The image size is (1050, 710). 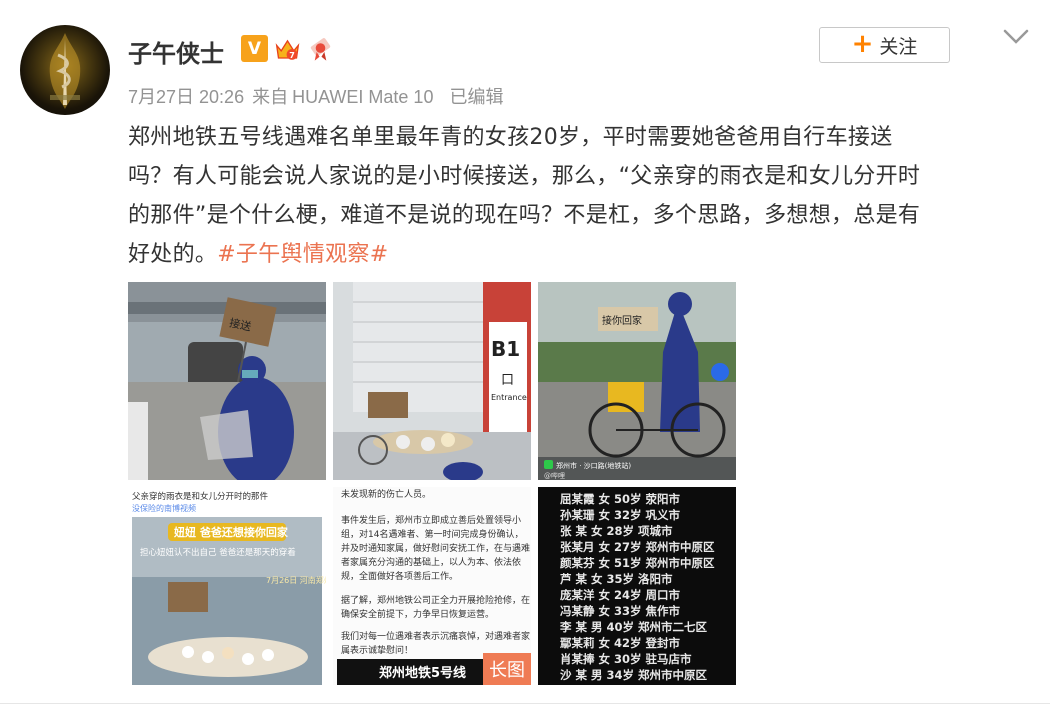 I want to click on svg-text: 属表示诚挚慰问！, so click(x=377, y=650).